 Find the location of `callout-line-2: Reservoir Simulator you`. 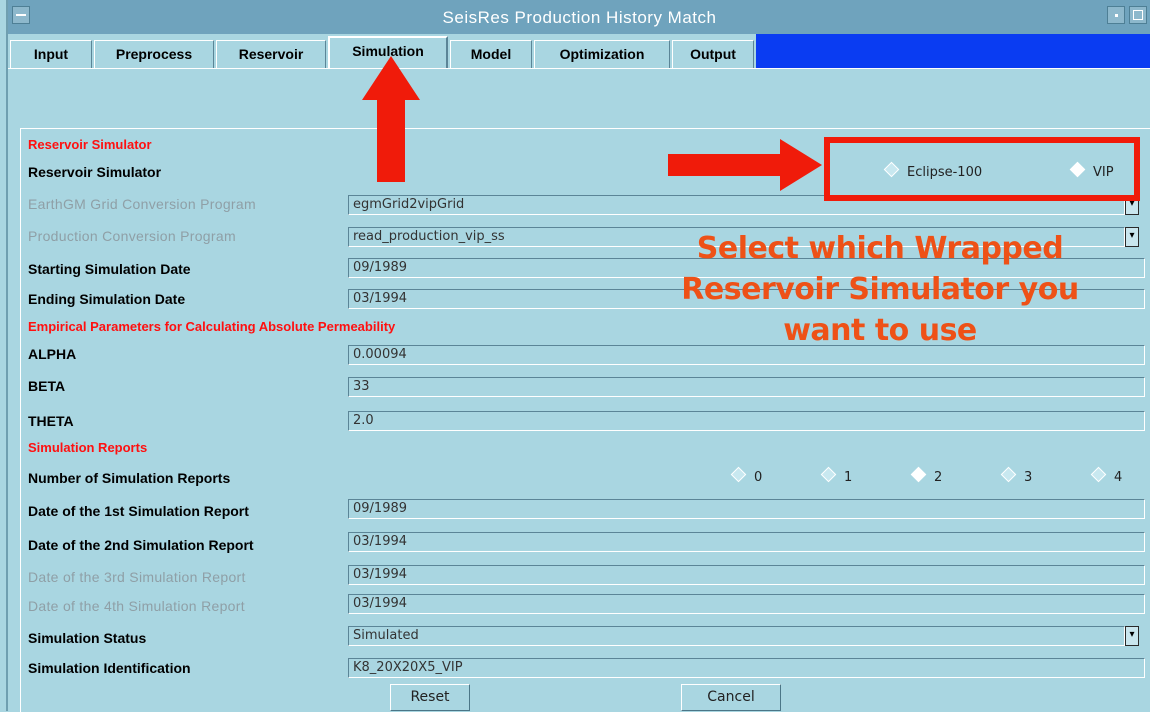

callout-line-2: Reservoir Simulator you is located at coordinates (880, 289).